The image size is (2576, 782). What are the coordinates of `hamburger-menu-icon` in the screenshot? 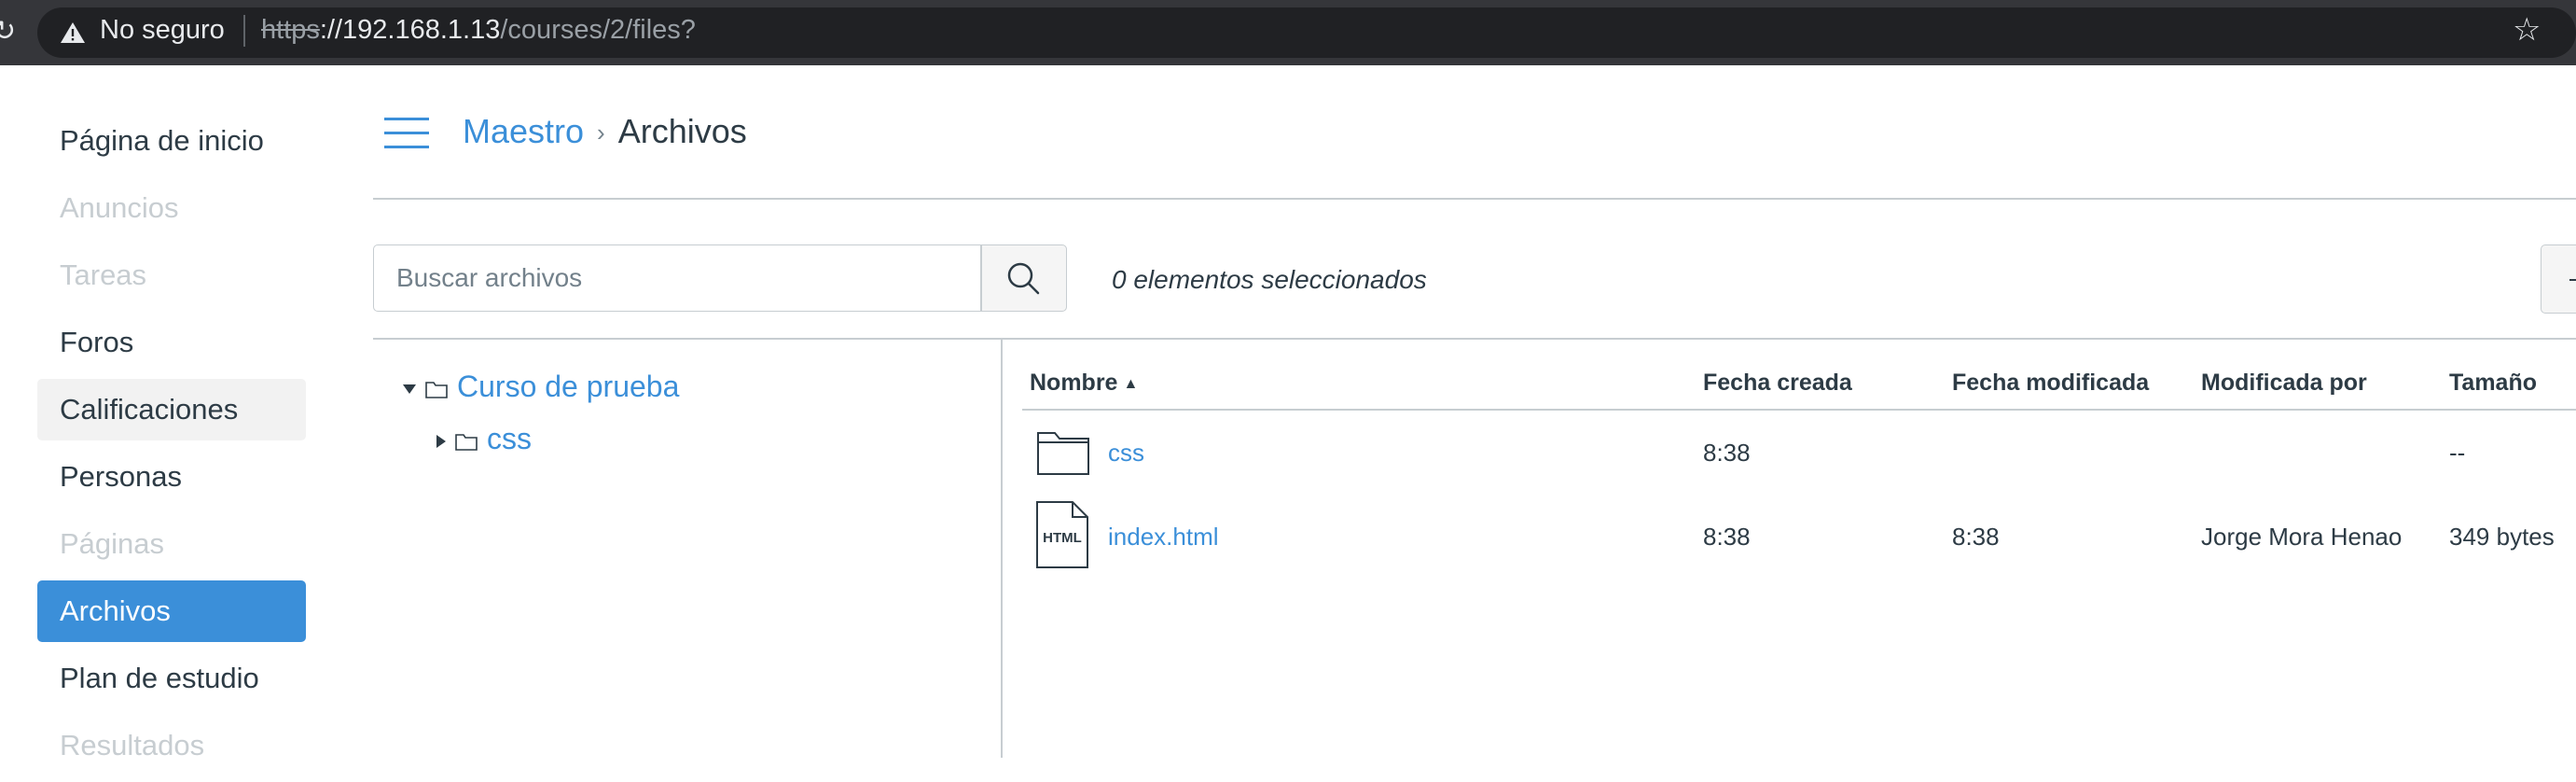 It's located at (406, 133).